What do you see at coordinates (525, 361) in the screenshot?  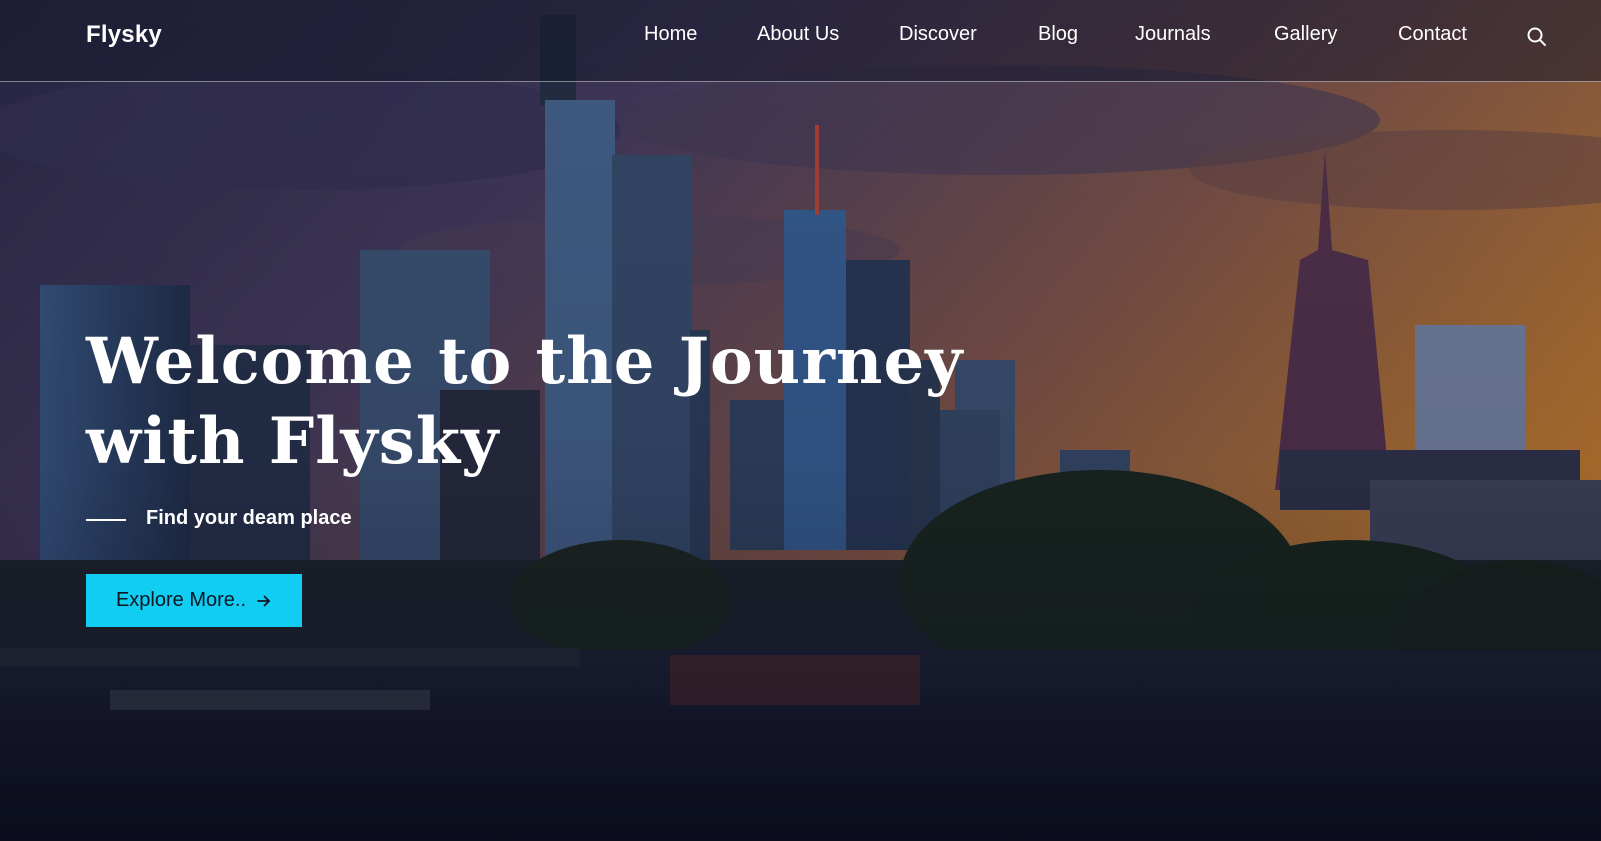 I see `hero-title-line-1: Welcome to the Journey` at bounding box center [525, 361].